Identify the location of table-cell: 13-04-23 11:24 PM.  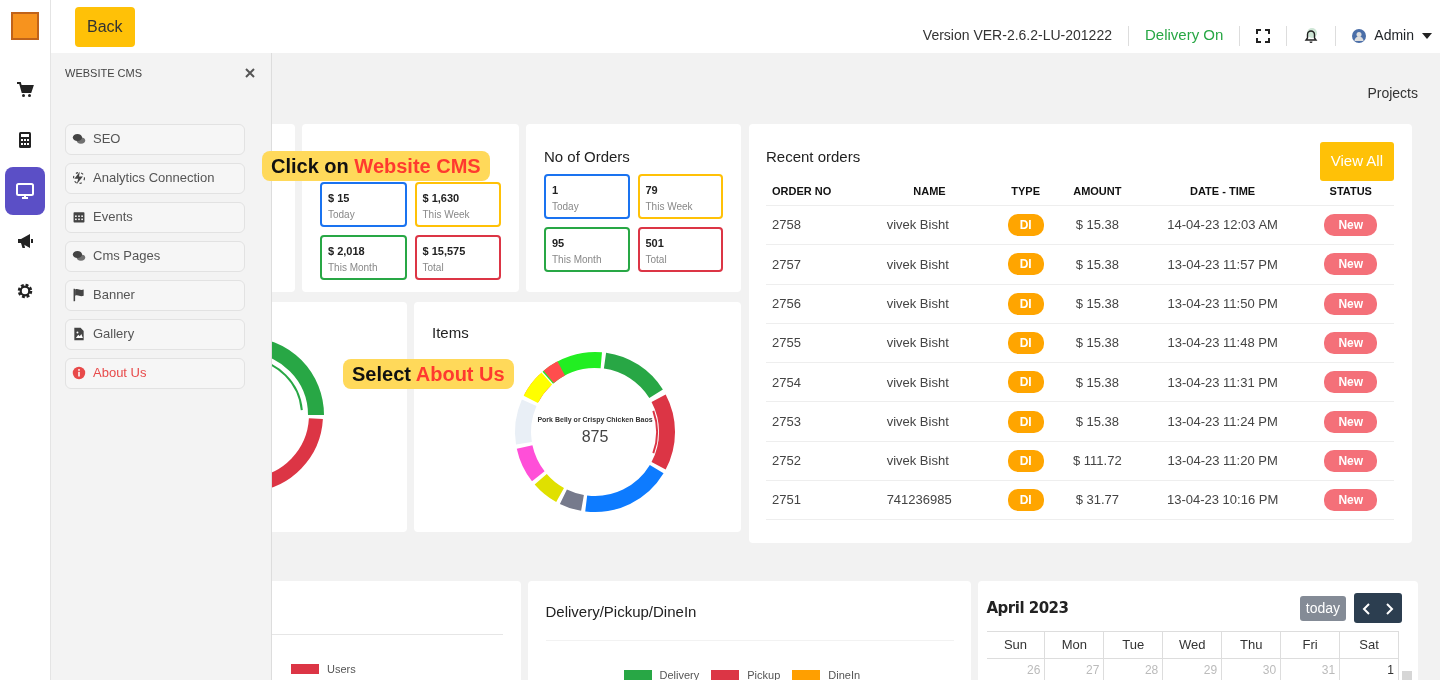
(1222, 422).